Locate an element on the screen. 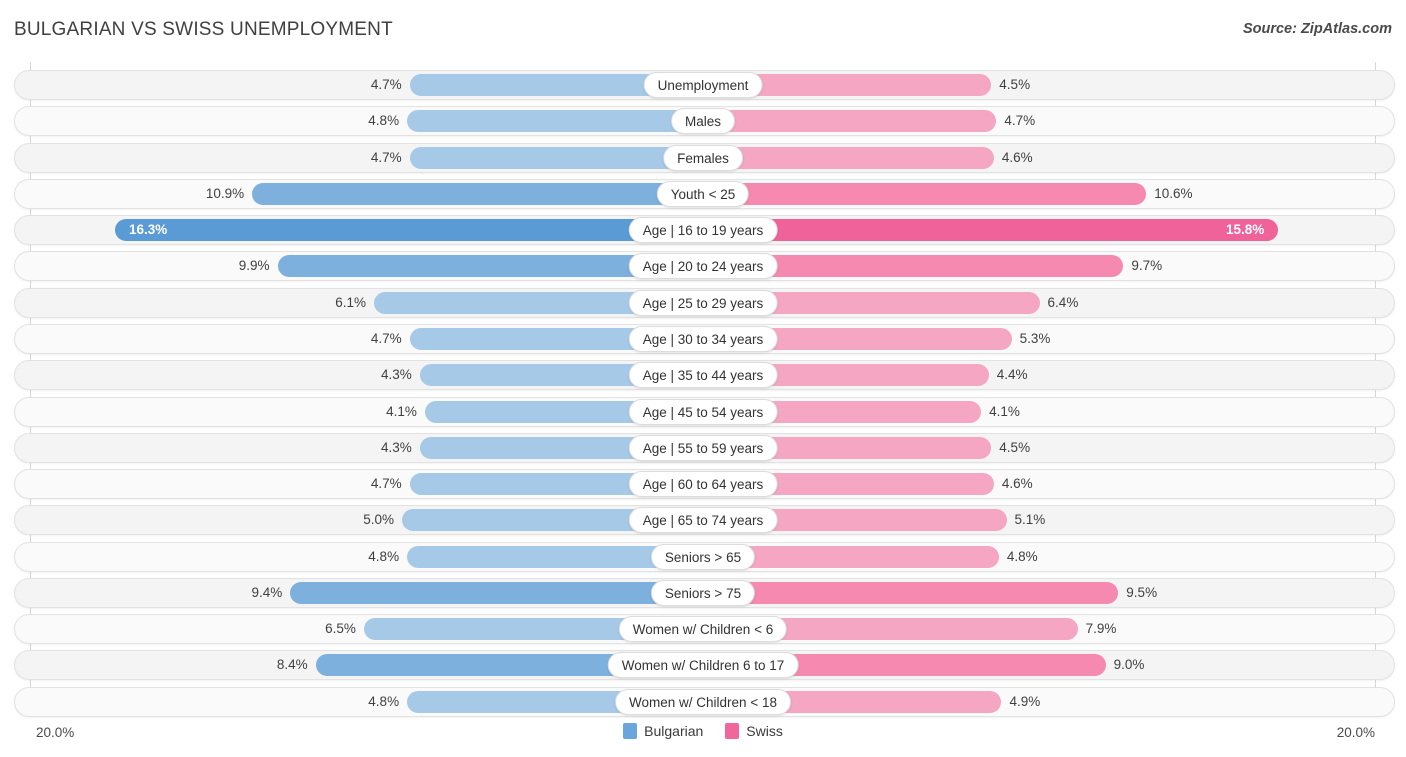 The width and height of the screenshot is (1406, 757). category-label-pill: Age | 30 to 34 years is located at coordinates (703, 338).